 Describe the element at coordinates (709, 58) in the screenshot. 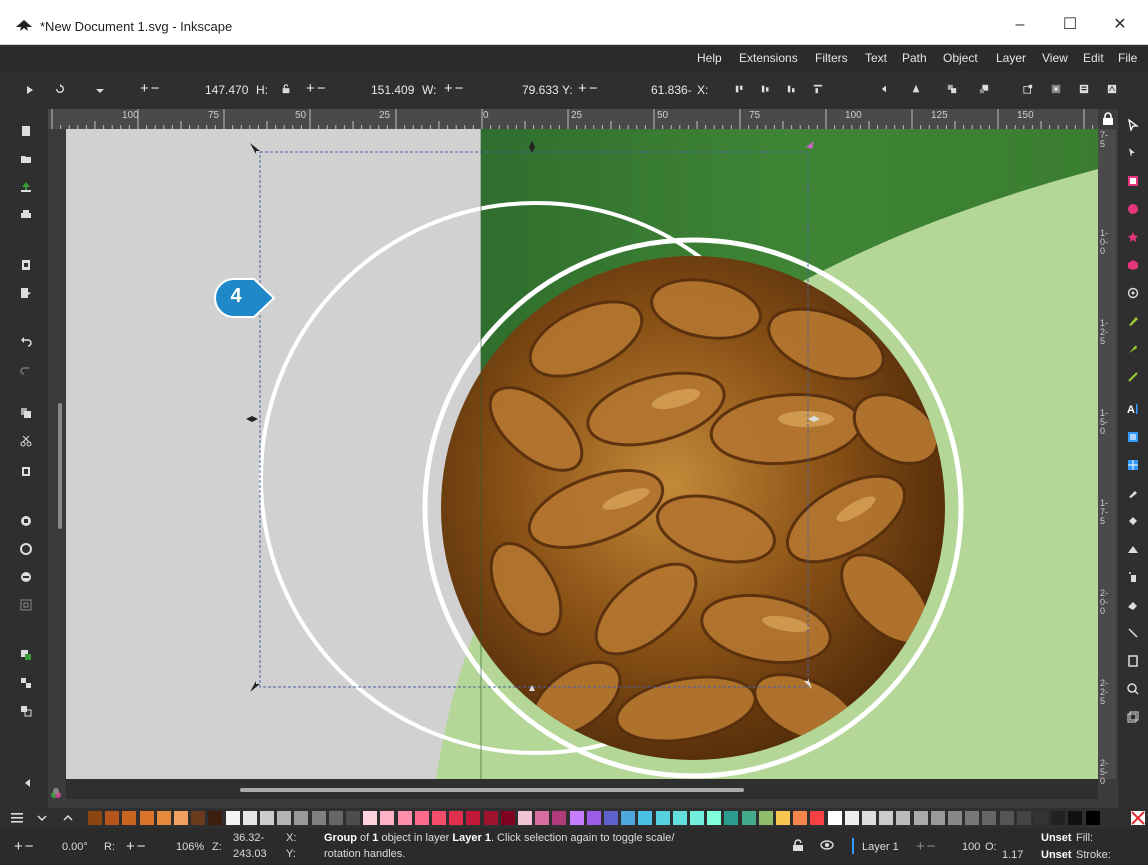

I see `menu-help: Help` at that location.